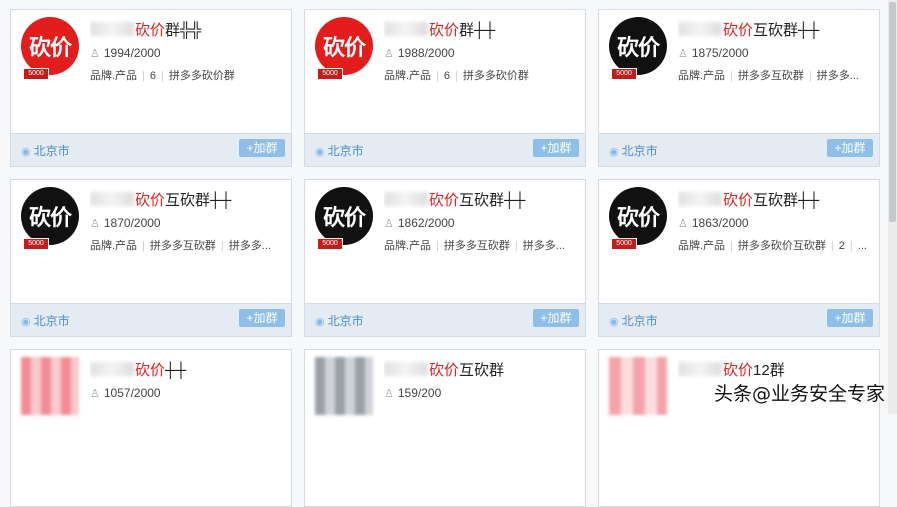 The width and height of the screenshot is (897, 507). I want to click on group-card: 砍价互砍群 ♙ 159/200, so click(445, 428).